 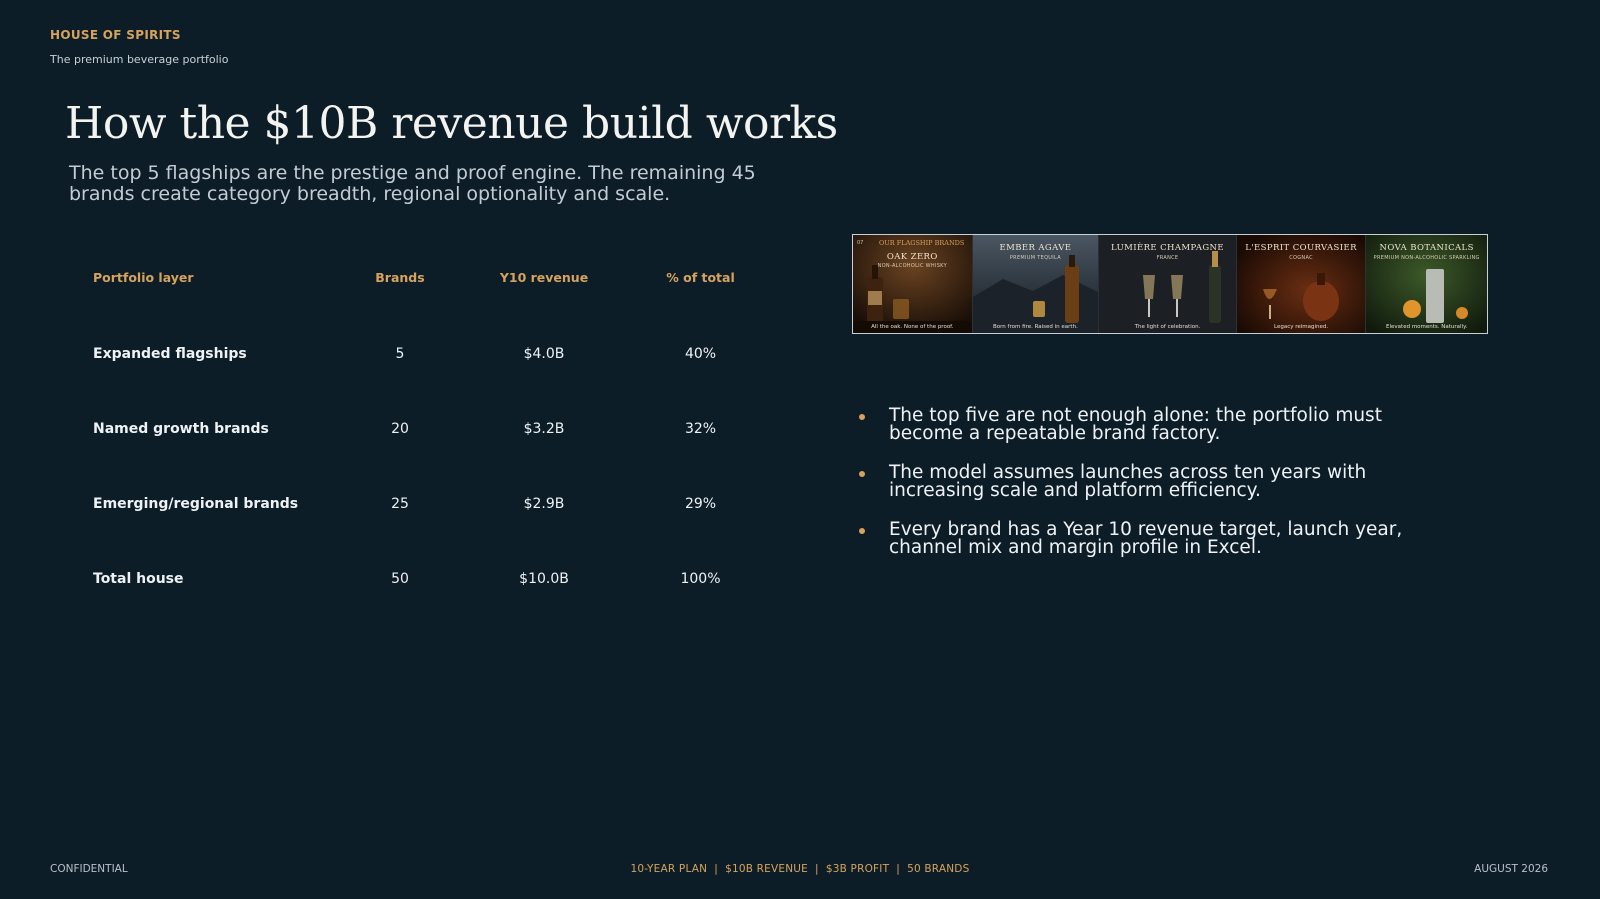 I want to click on brand-sub-lumiere: FRANCE, so click(x=1167, y=258).